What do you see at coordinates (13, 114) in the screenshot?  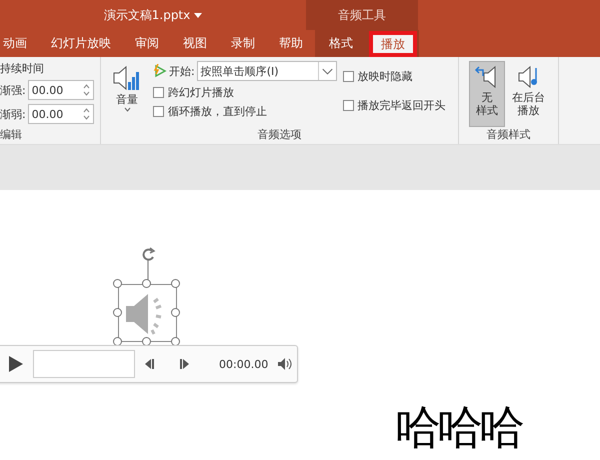 I see `field-label: 渐弱:` at bounding box center [13, 114].